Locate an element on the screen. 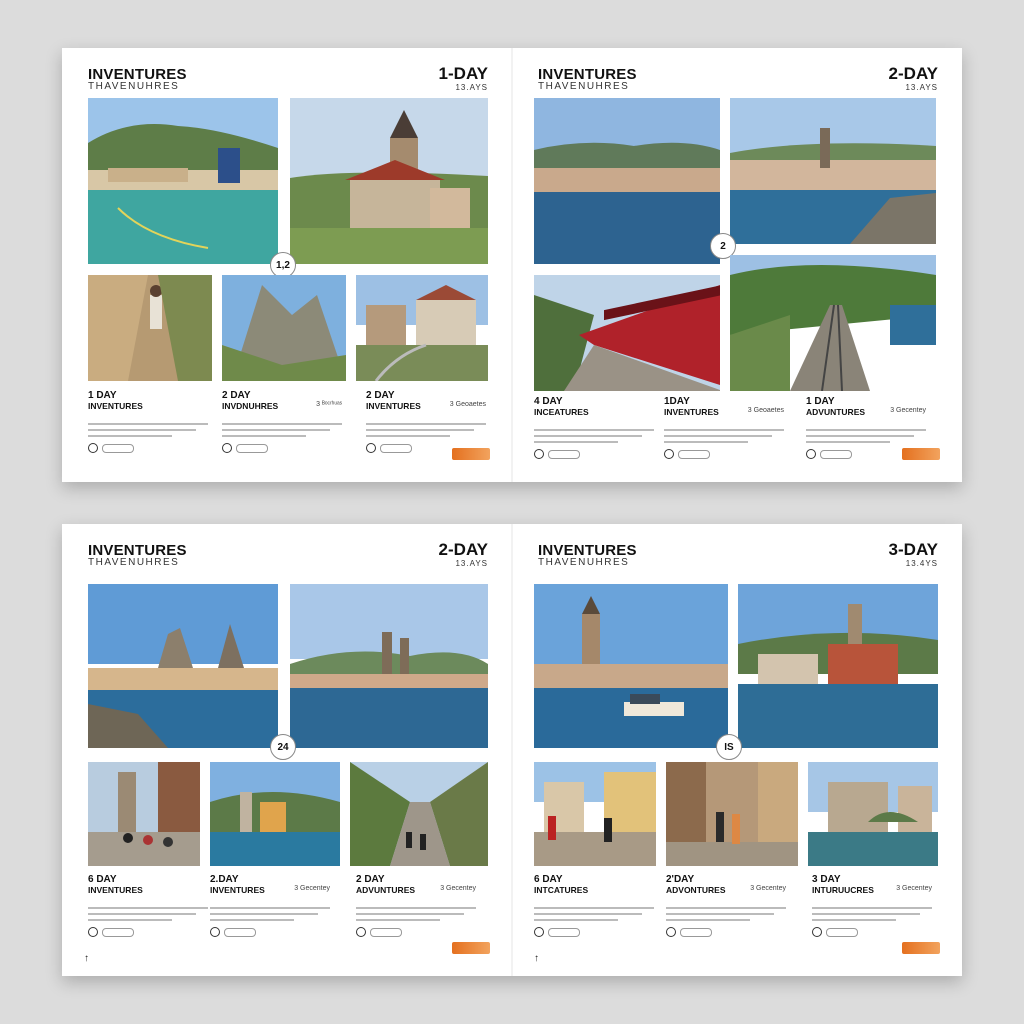  caption-title: 1DAY is located at coordinates (677, 401).